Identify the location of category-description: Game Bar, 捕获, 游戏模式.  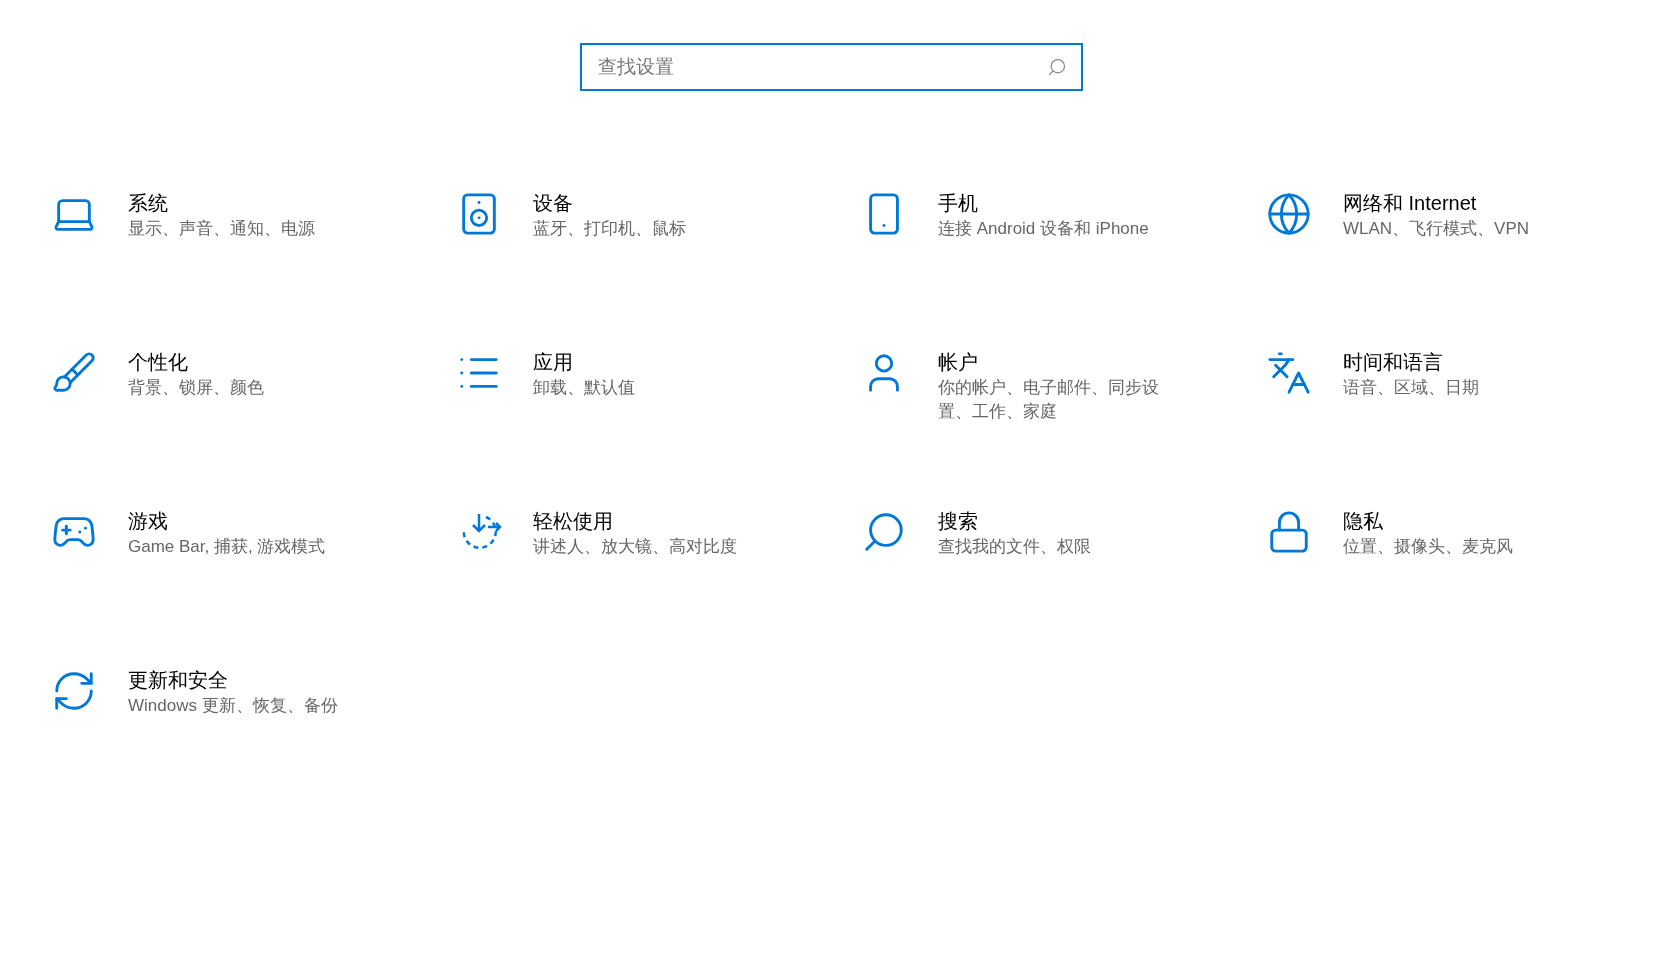
(227, 547).